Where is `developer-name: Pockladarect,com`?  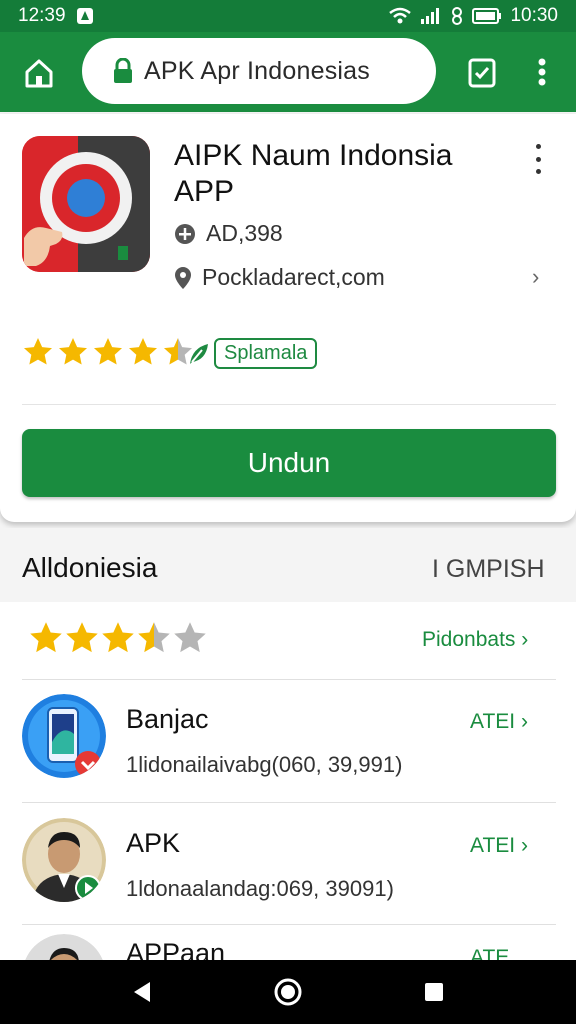 developer-name: Pockladarect,com is located at coordinates (293, 277).